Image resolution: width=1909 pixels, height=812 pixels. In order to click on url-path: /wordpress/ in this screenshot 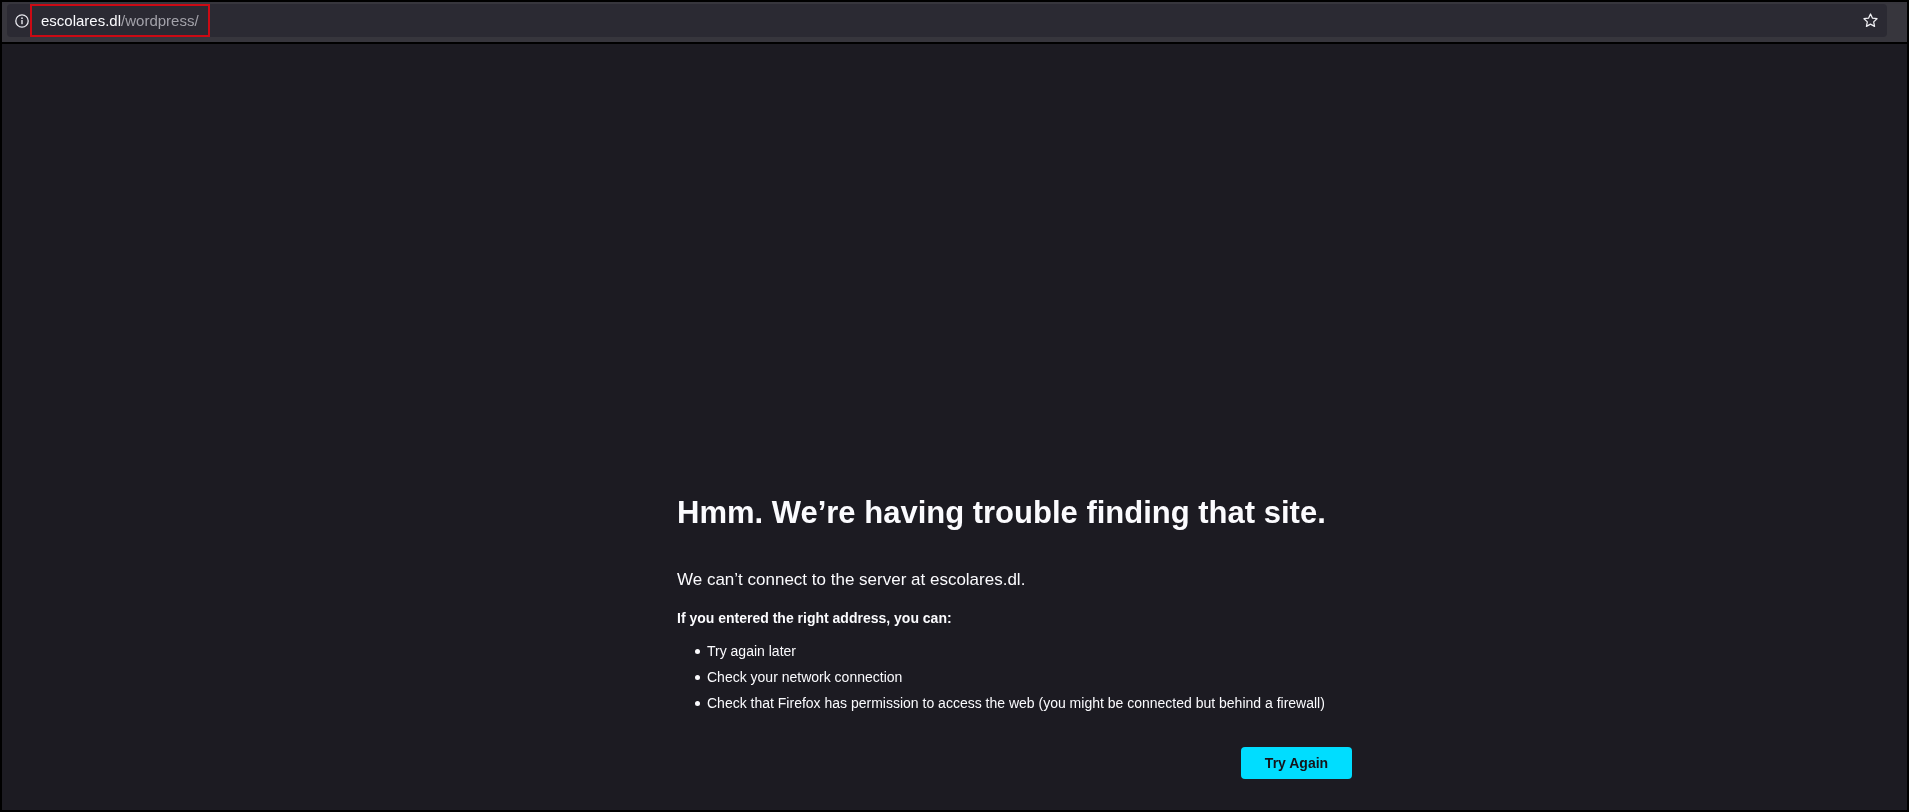, I will do `click(160, 20)`.